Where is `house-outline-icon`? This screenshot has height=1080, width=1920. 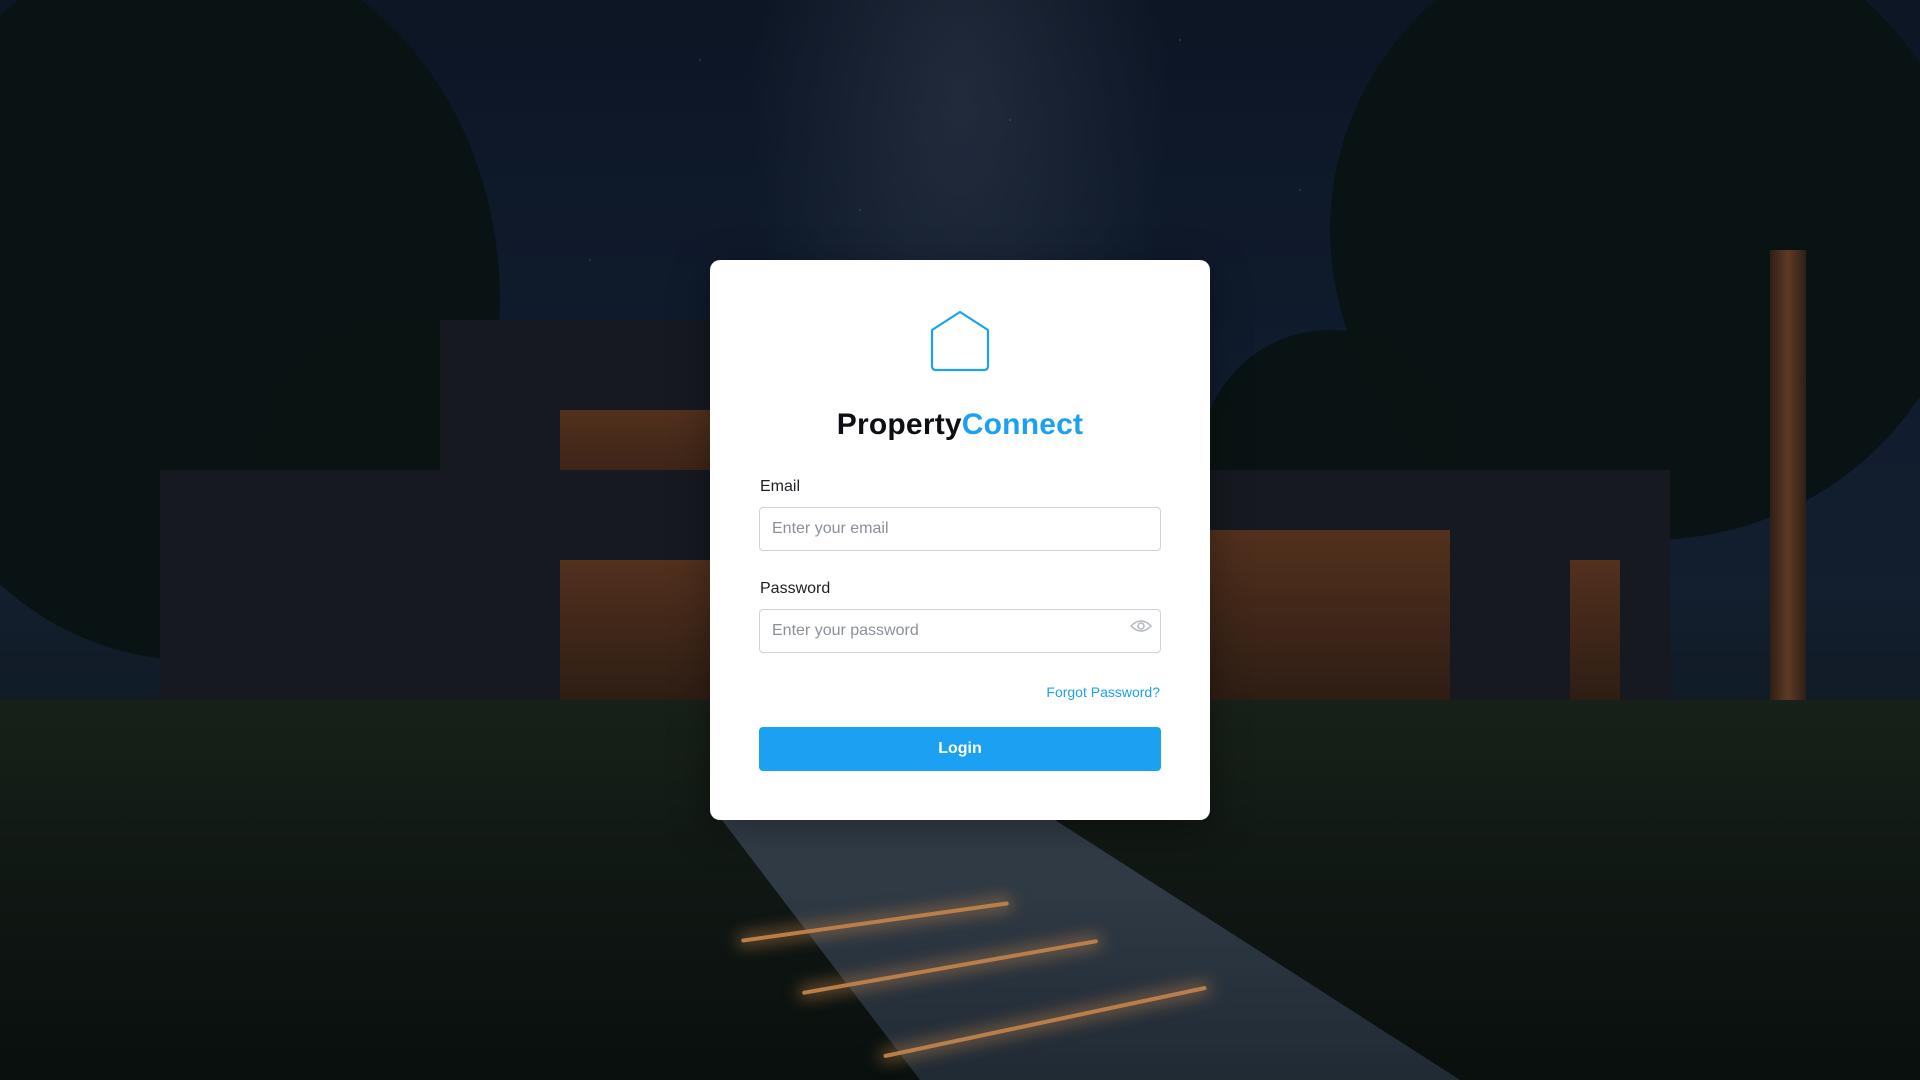 house-outline-icon is located at coordinates (960, 341).